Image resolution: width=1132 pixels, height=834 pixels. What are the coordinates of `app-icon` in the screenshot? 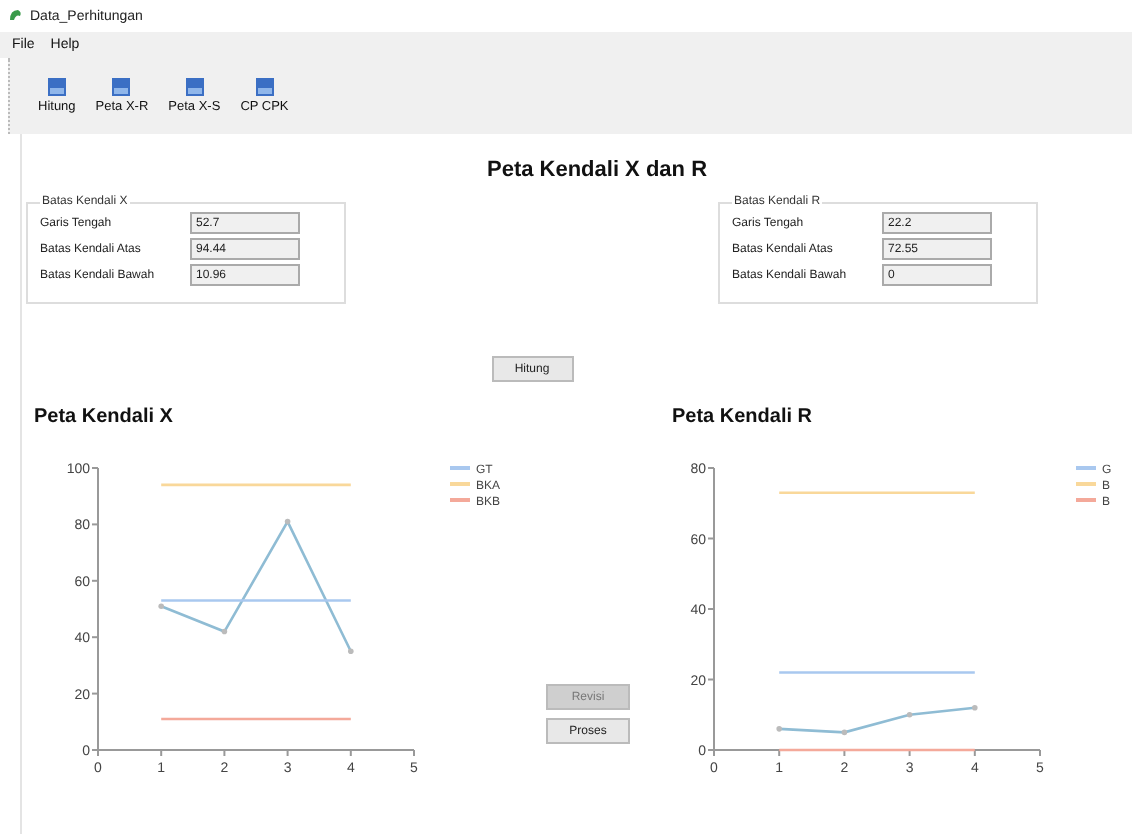 It's located at (16, 16).